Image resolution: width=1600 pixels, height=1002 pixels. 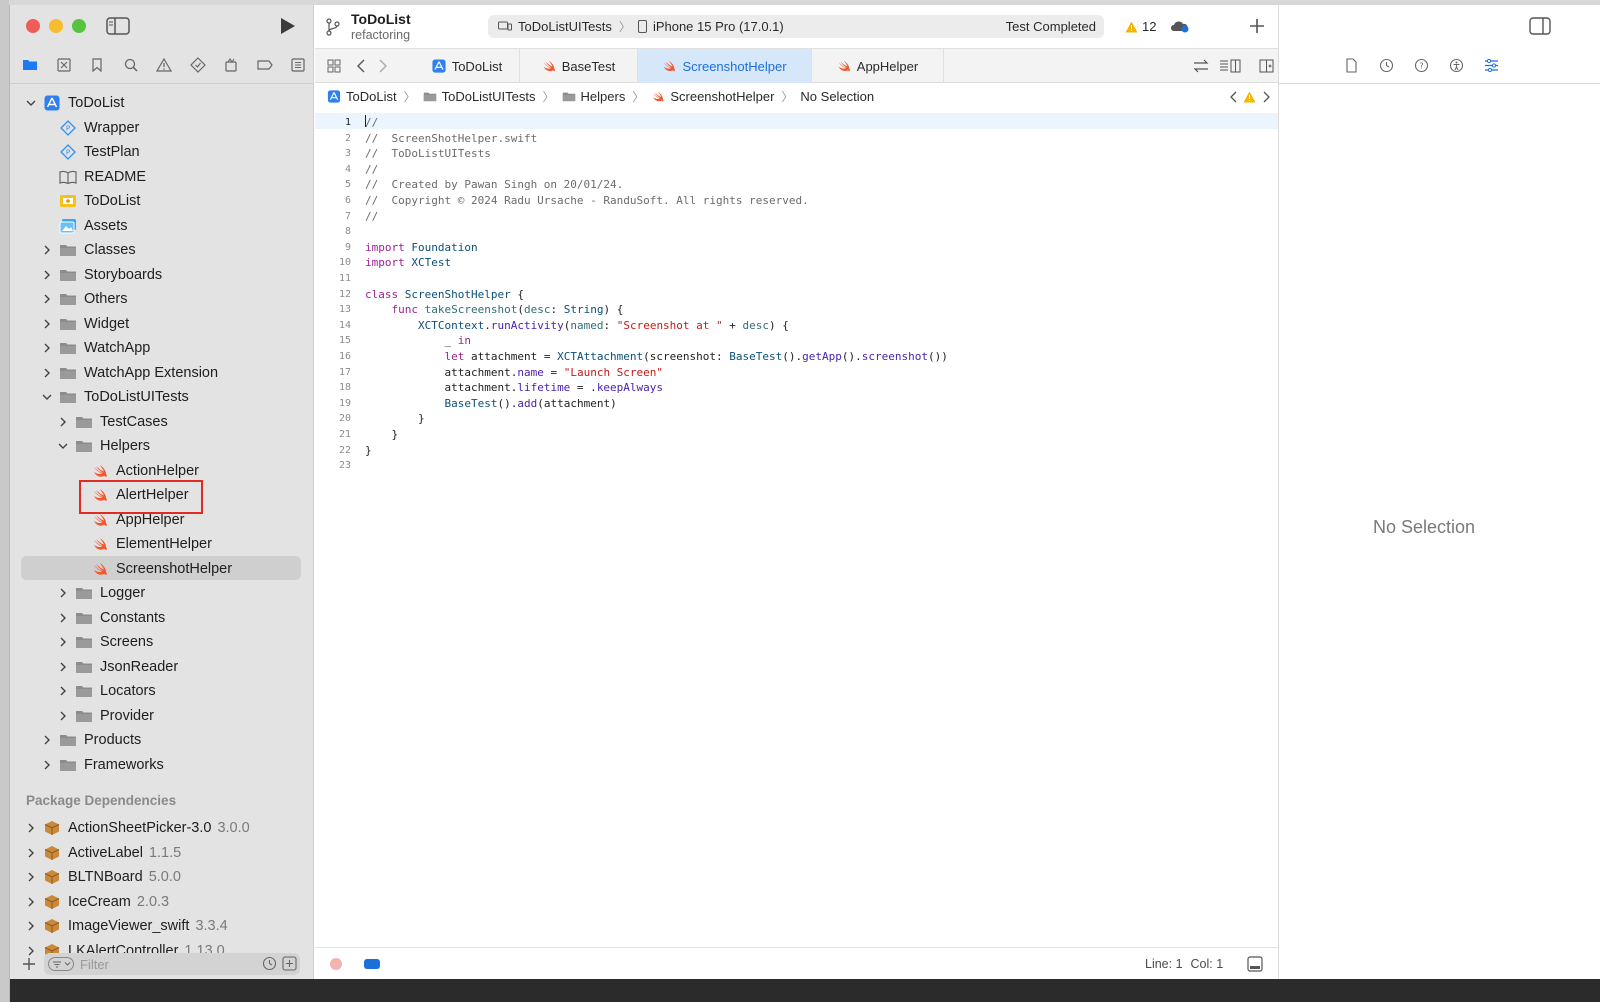 I want to click on filter-input: Filter, so click(x=172, y=964).